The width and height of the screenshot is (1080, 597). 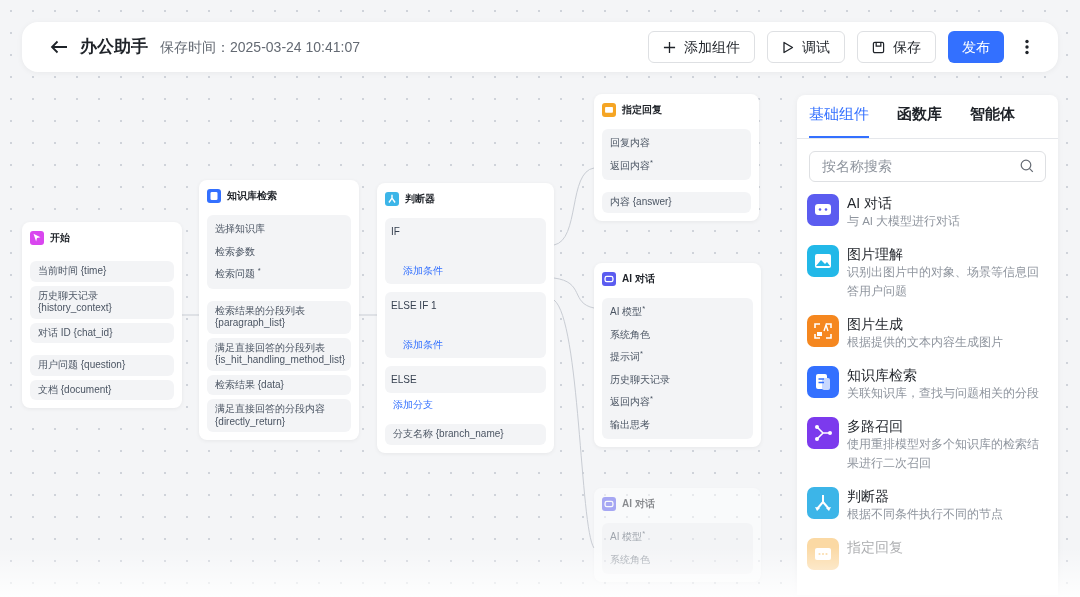 I want to click on node-card: AI 对话 AI 模型$^{*}$ 系统角色 提示词$^{*}$ 历史聊天记录 返回内容$^{*}$ 输出思考, so click(x=677, y=355).